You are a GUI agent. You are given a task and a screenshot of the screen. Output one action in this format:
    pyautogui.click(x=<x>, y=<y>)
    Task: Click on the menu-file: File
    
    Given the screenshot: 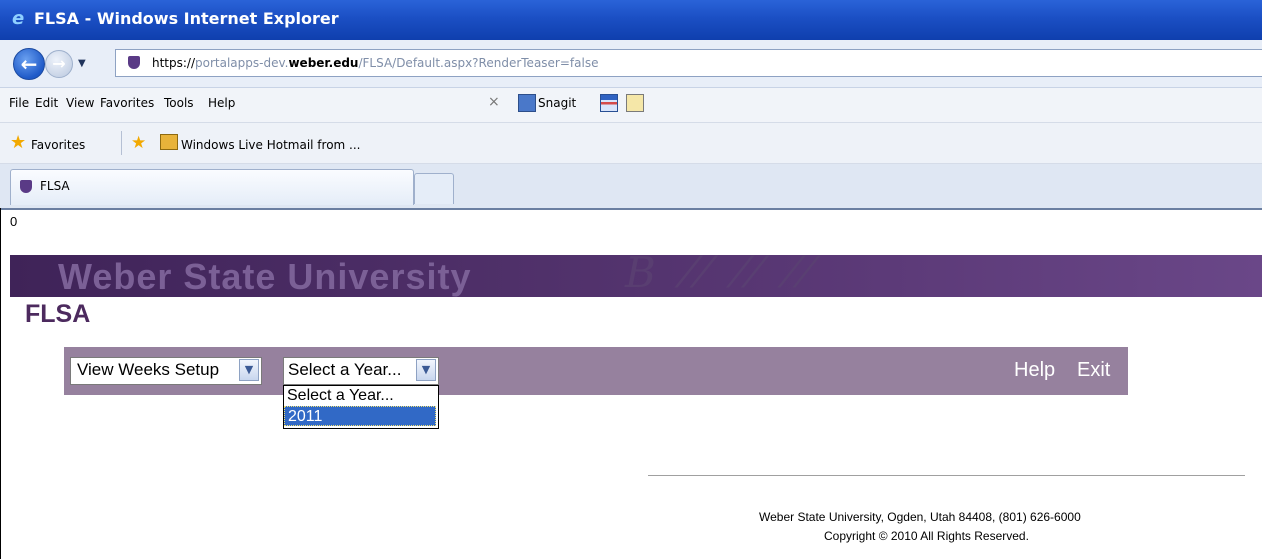 What is the action you would take?
    pyautogui.click(x=19, y=103)
    